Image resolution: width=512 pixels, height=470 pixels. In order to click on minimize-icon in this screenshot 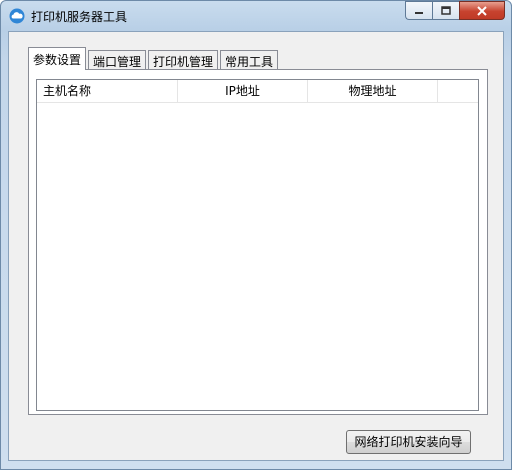, I will do `click(419, 12)`.